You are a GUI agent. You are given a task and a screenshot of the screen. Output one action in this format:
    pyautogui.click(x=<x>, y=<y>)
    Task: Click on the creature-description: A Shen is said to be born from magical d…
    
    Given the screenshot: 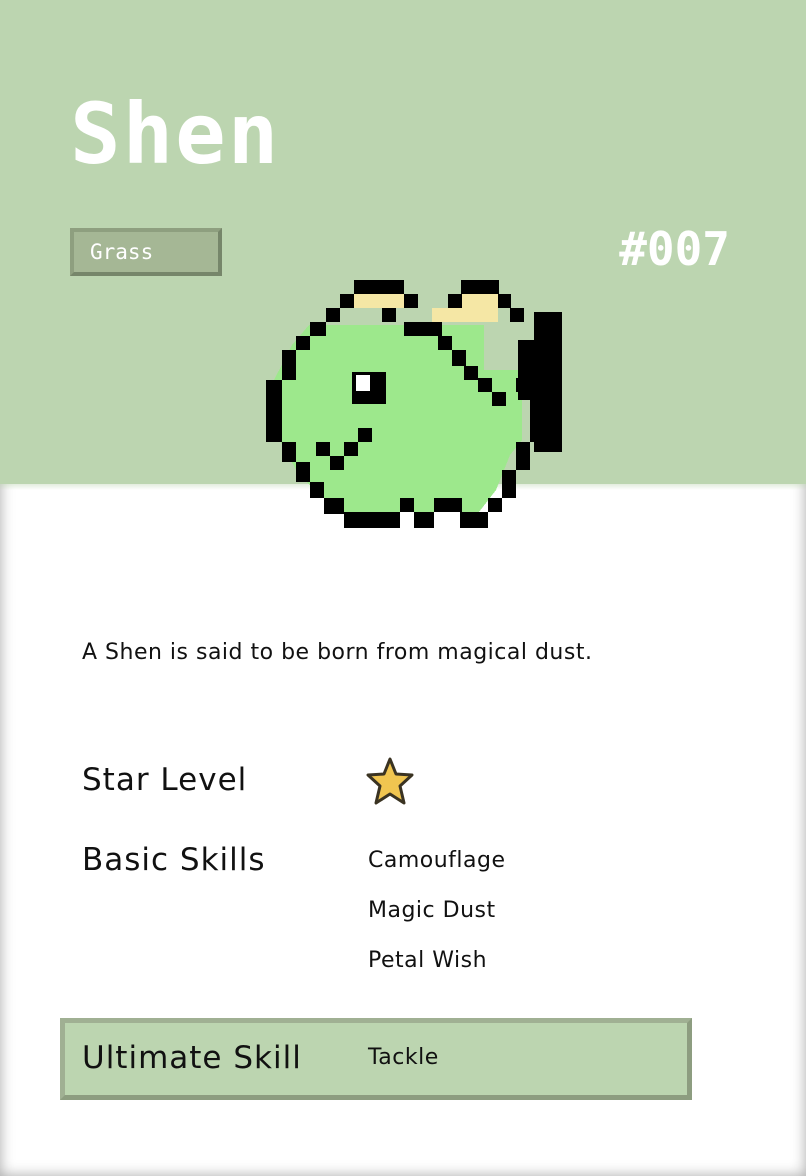 What is the action you would take?
    pyautogui.click(x=337, y=652)
    